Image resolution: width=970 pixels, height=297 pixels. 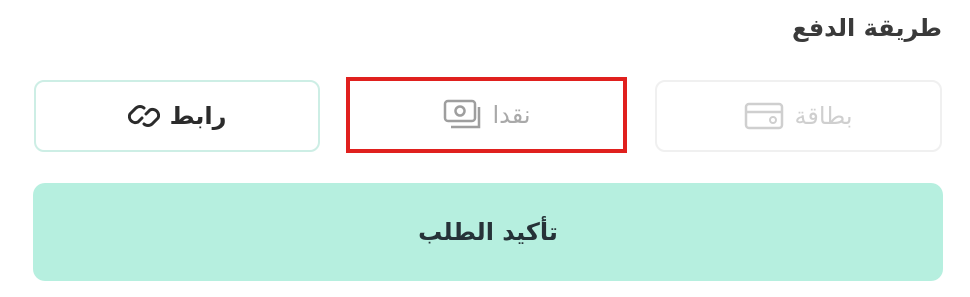 I want to click on payment-option-cash-label: نقدا, so click(x=511, y=115).